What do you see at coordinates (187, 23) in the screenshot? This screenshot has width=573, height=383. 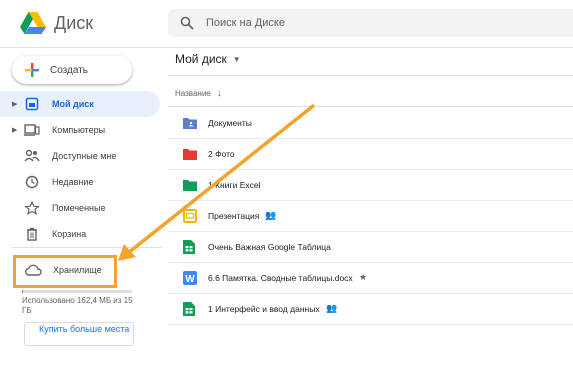 I see `search-icon` at bounding box center [187, 23].